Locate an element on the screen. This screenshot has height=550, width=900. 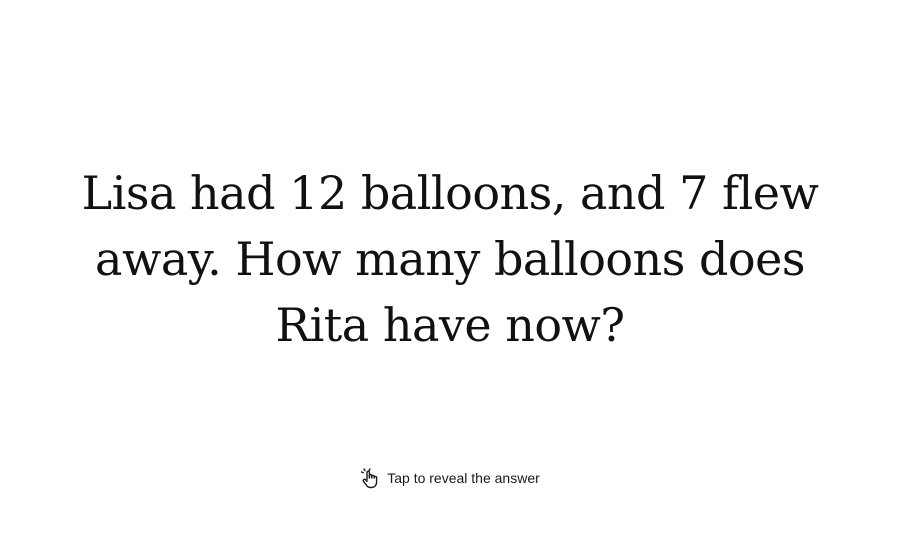
tap-hand-icon is located at coordinates (370, 478).